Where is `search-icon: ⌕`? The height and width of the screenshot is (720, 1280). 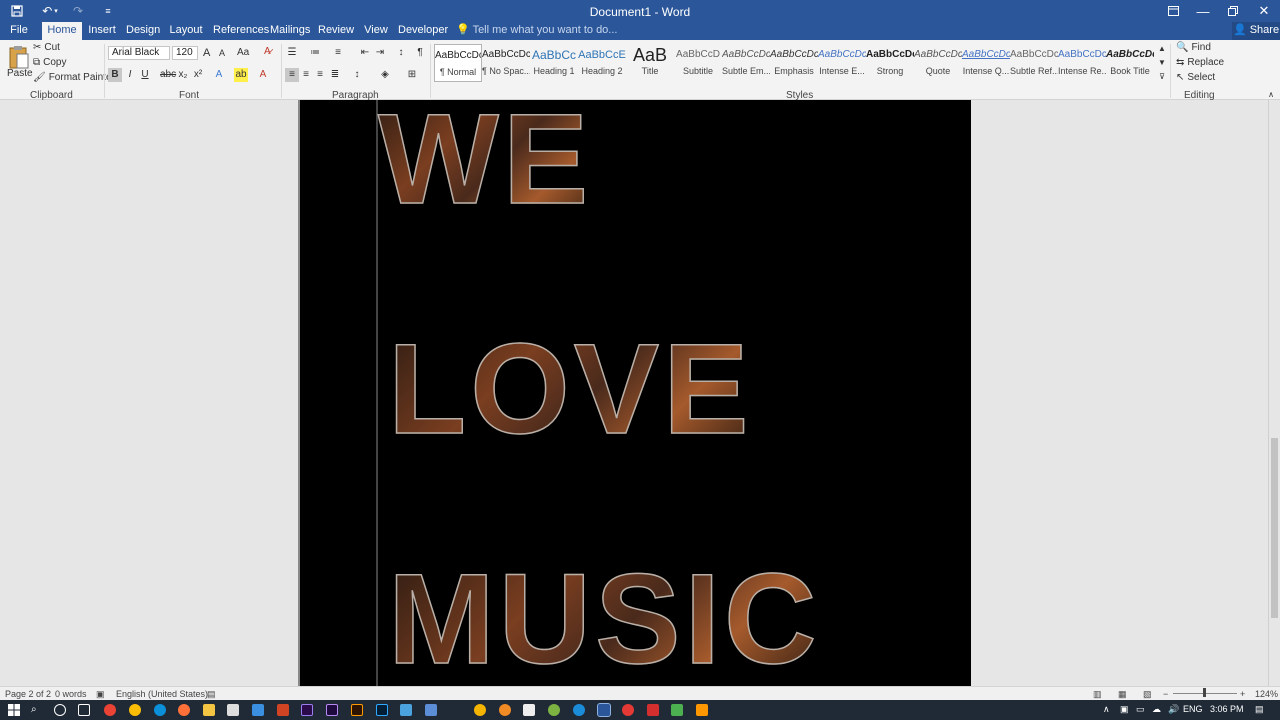 search-icon: ⌕ is located at coordinates (37, 710).